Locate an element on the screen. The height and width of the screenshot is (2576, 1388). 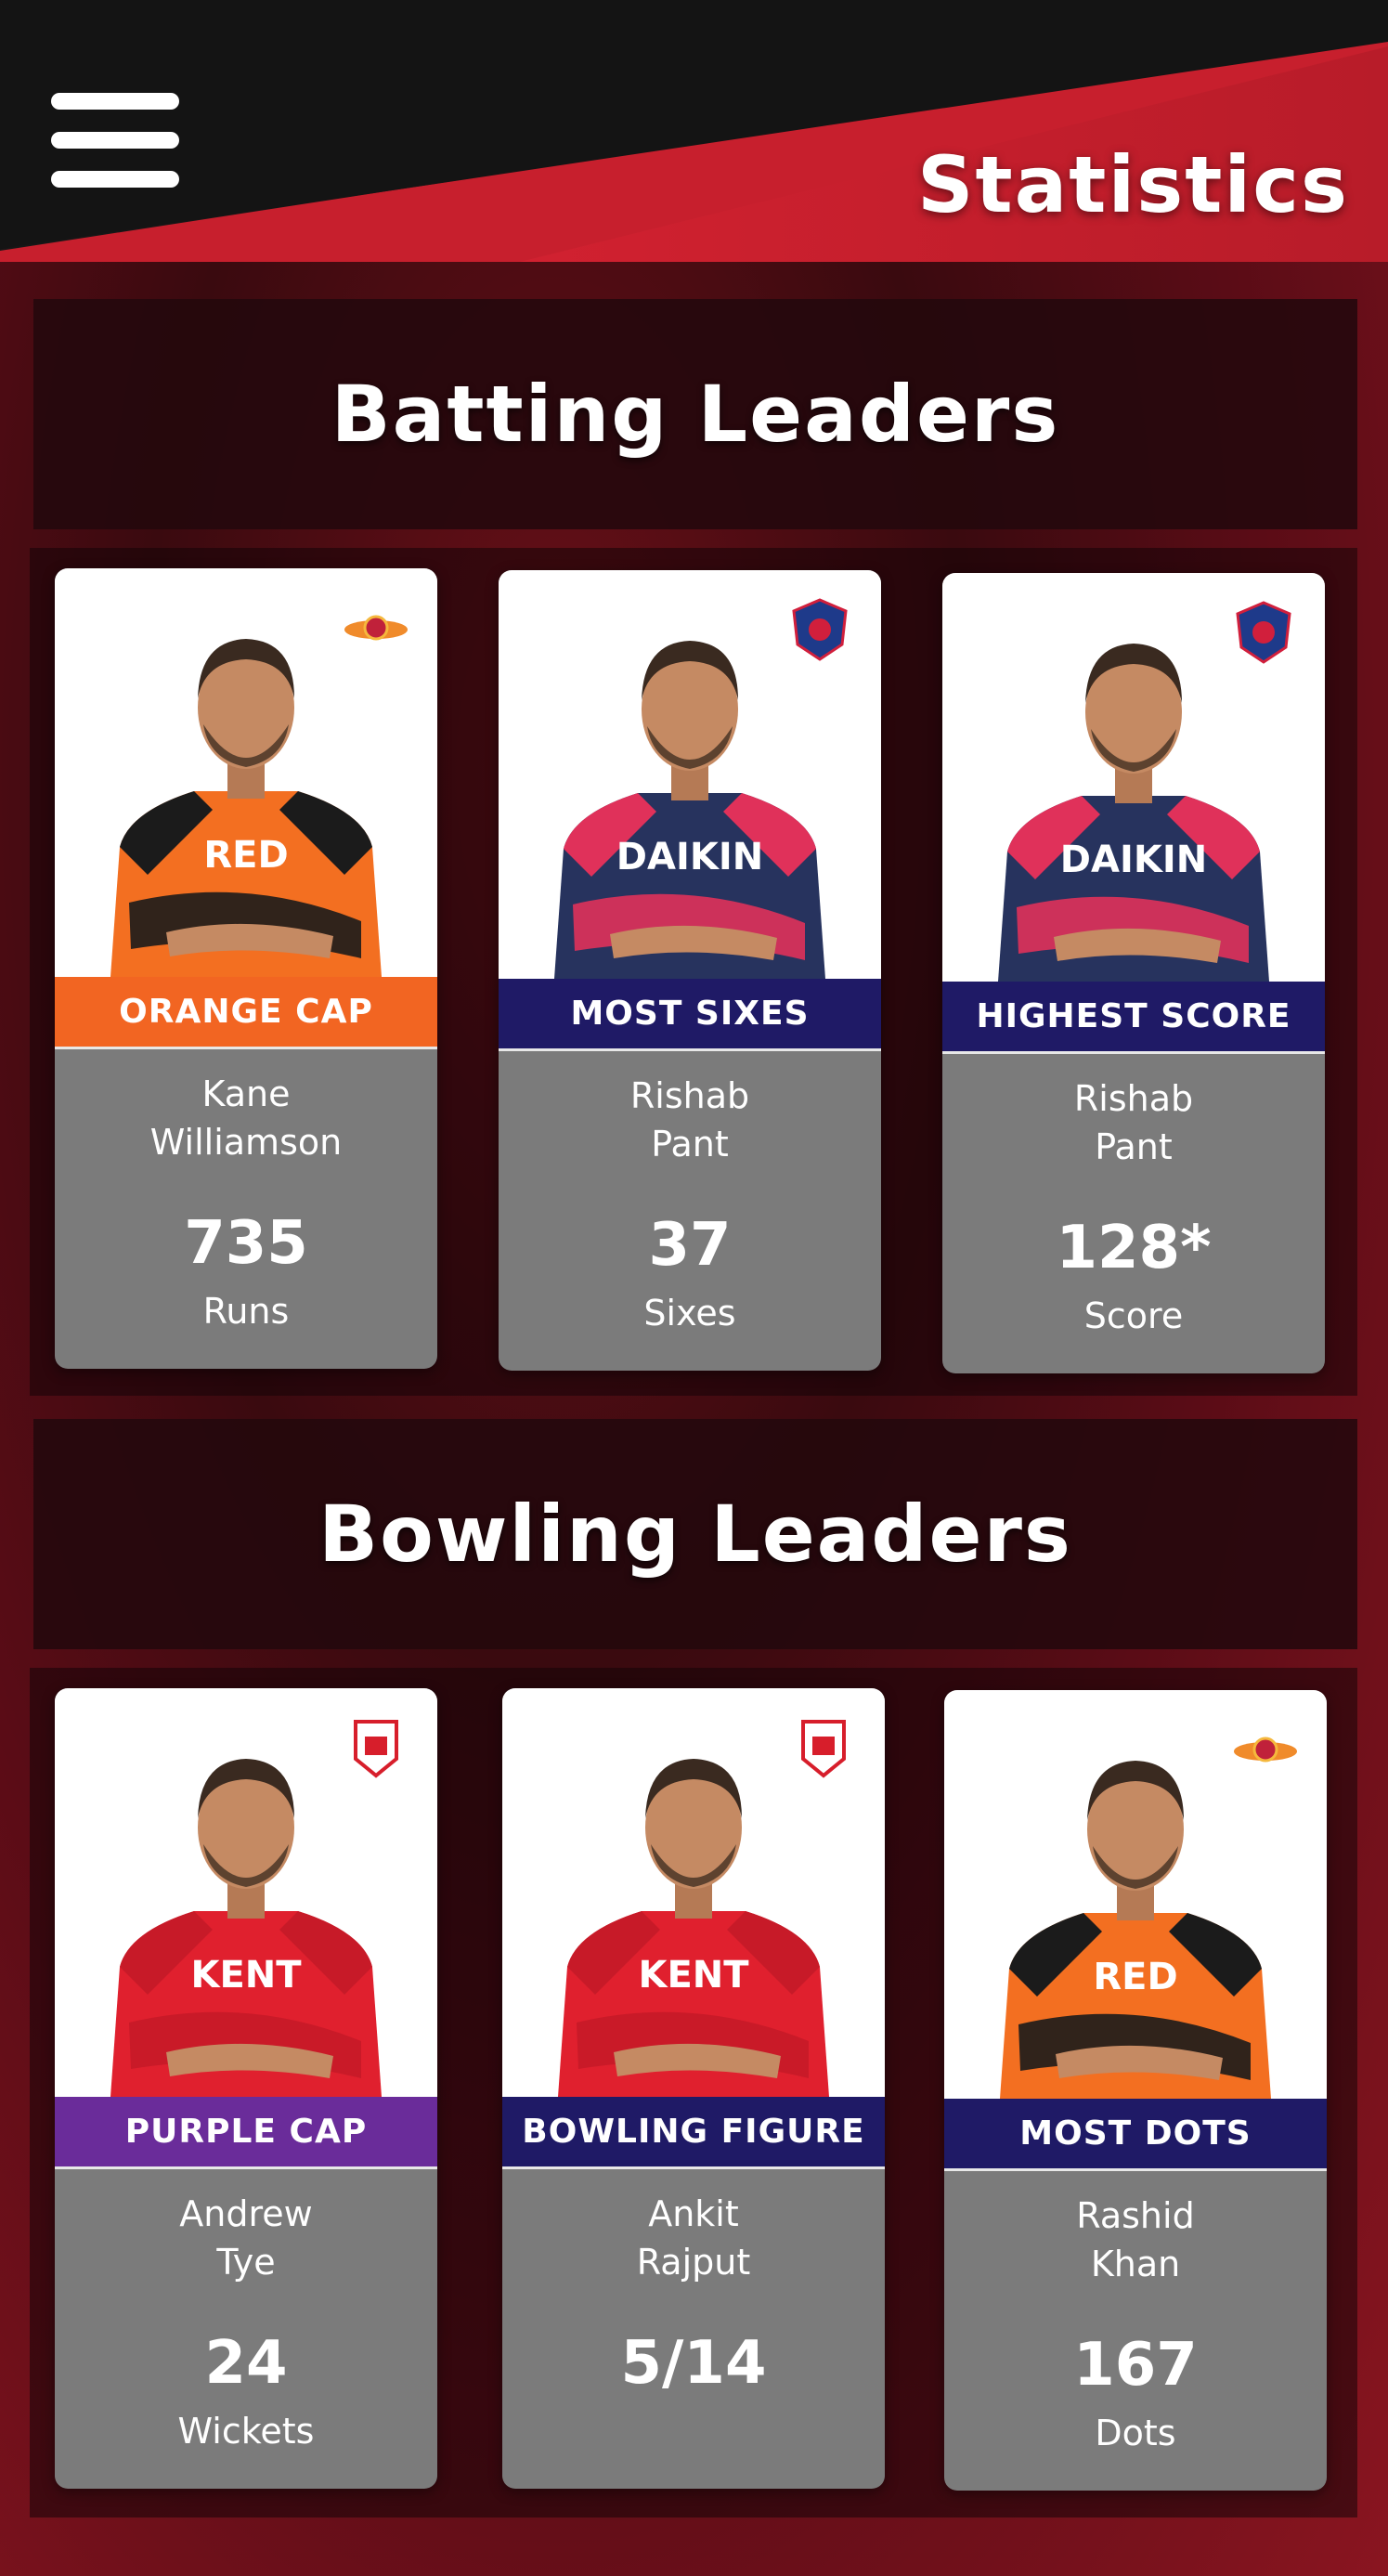
stat-unit: Dots is located at coordinates (1136, 2433).